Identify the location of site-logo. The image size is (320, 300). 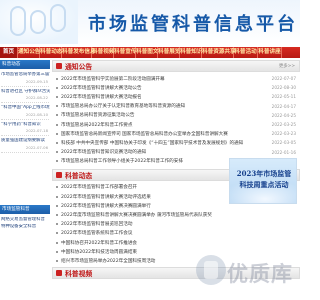
(39, 22).